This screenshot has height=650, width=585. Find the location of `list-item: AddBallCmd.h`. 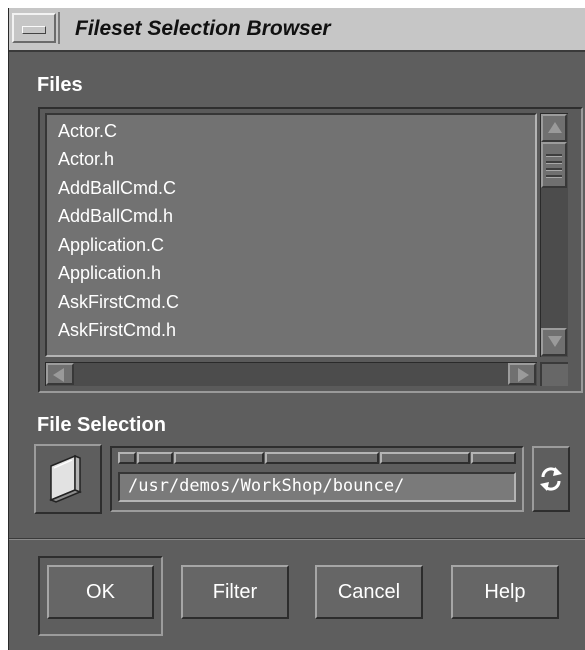

list-item: AddBallCmd.h is located at coordinates (115, 216).